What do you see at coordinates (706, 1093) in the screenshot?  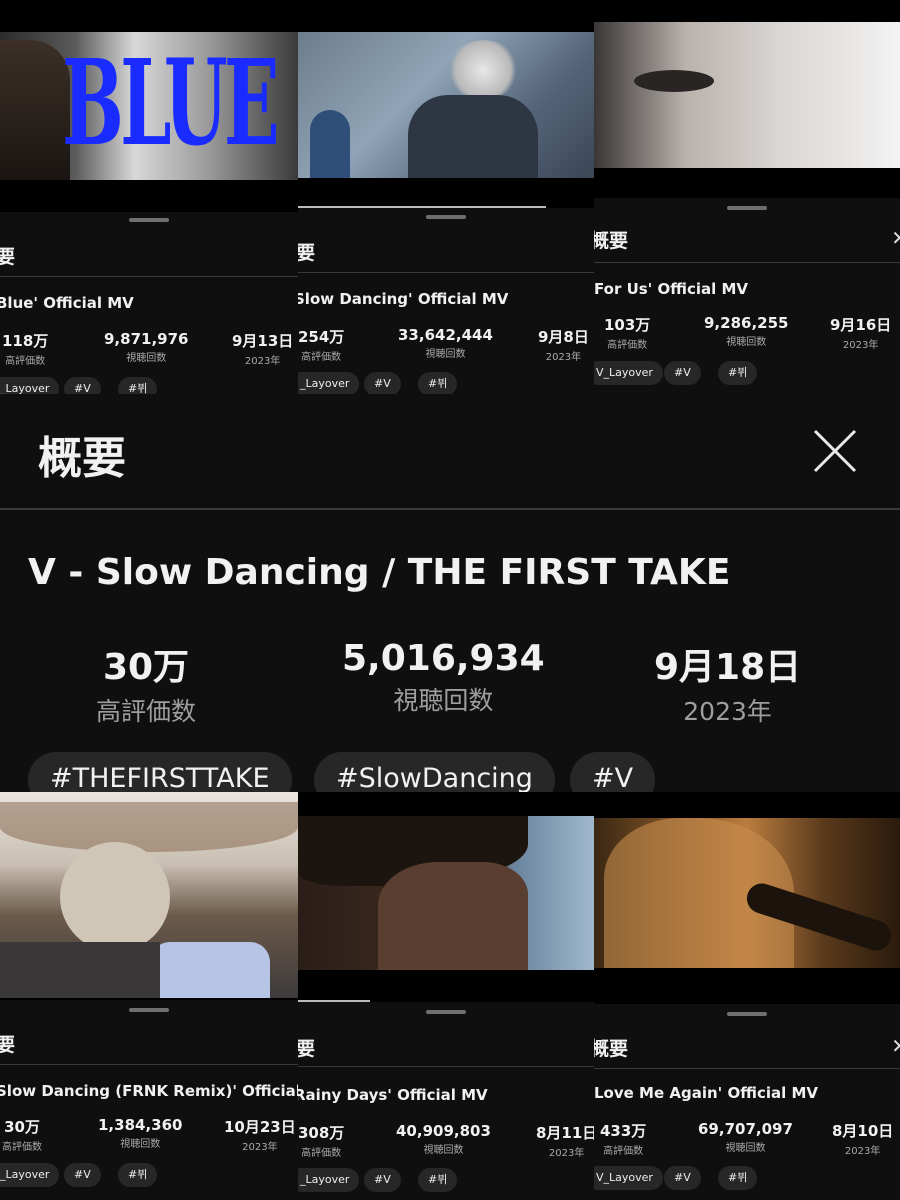 I see `video-title: Love Me Again' Official MV` at bounding box center [706, 1093].